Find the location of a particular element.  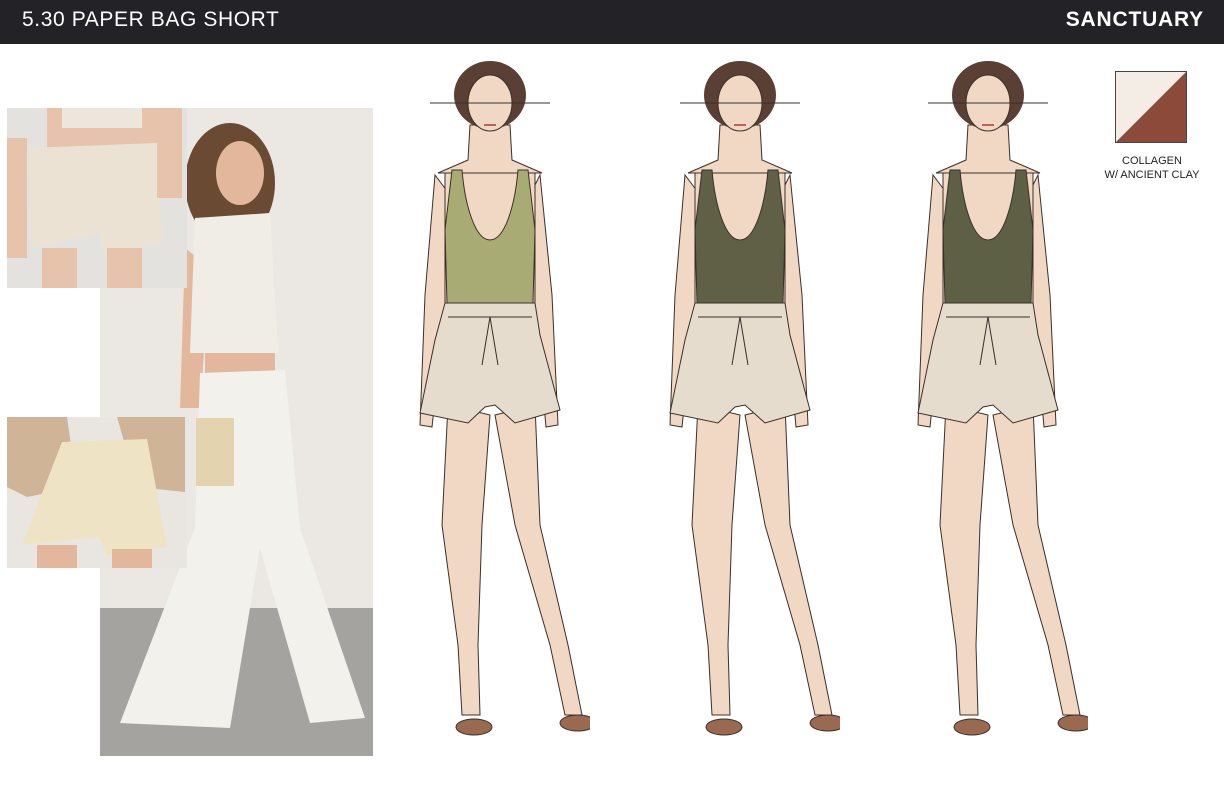

header-bar: 5.30 PAPER BAG SHORT SANCTUARY is located at coordinates (612, 22).